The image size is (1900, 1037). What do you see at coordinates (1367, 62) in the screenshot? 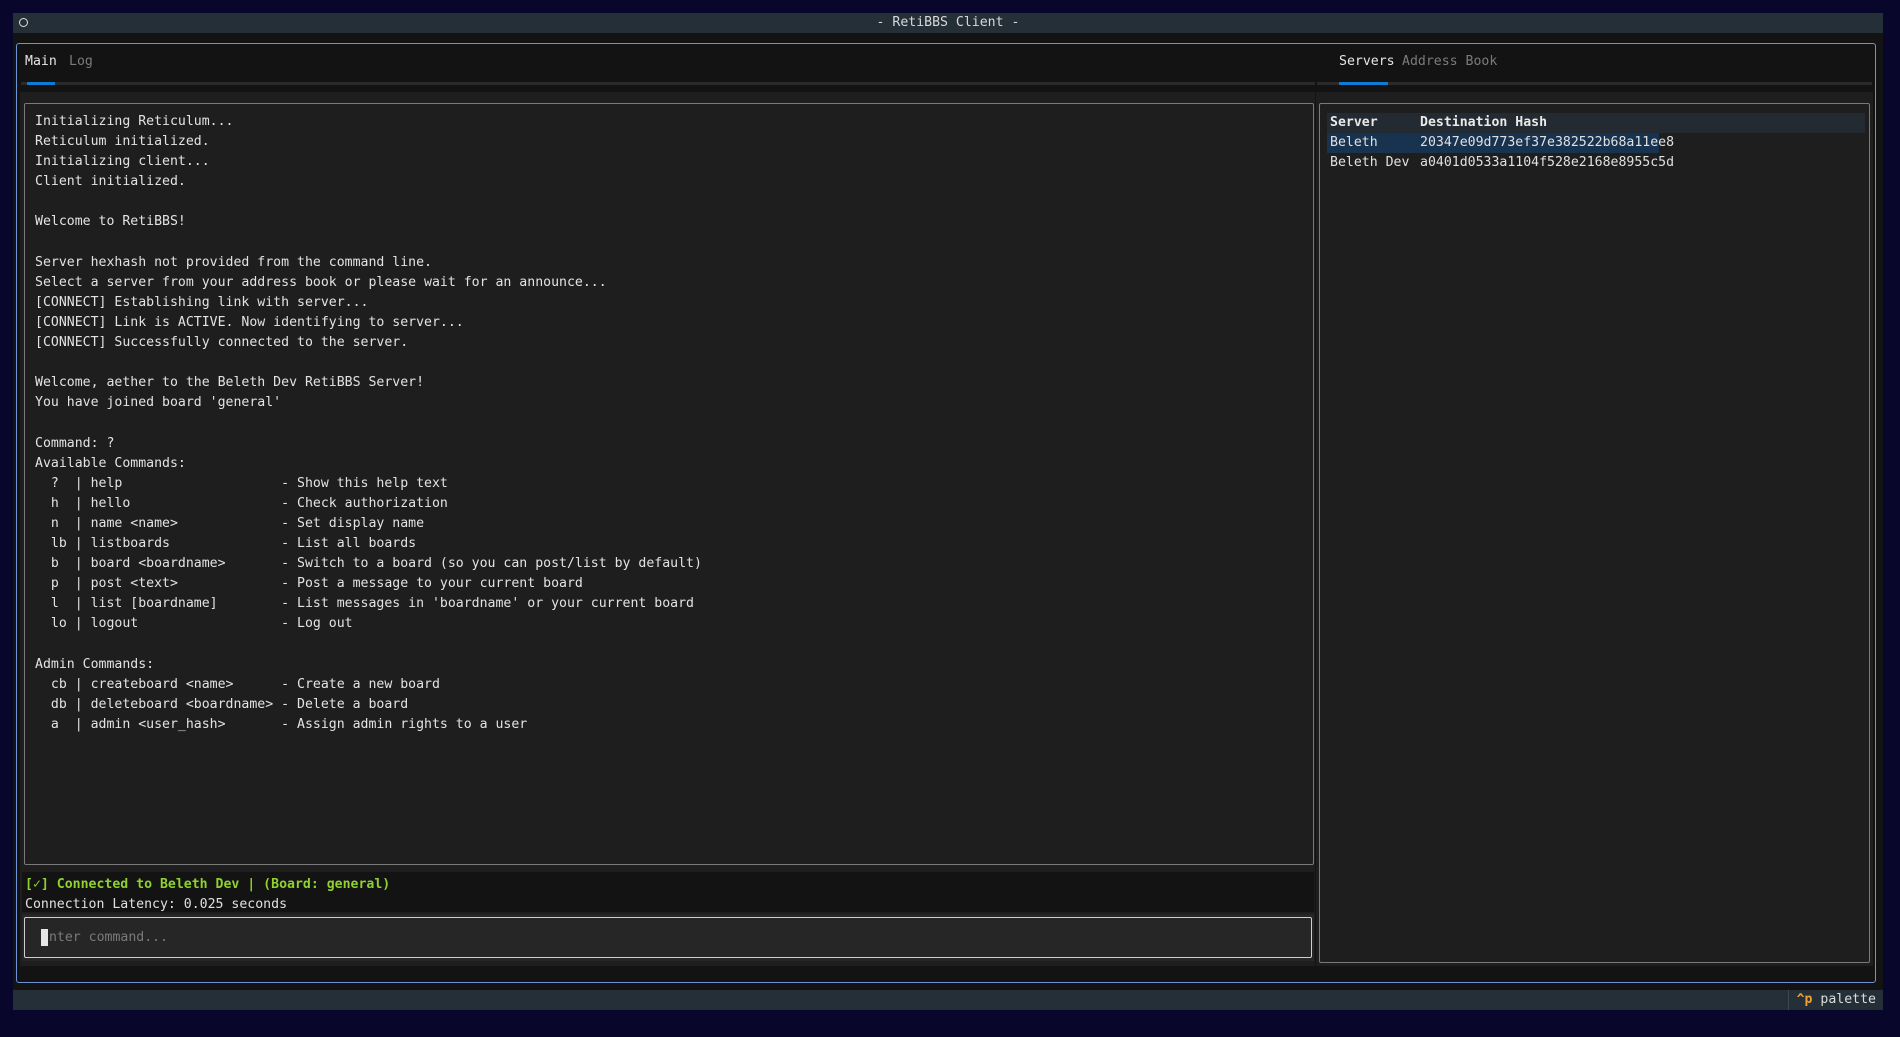
I see `tab-servers: Servers` at bounding box center [1367, 62].